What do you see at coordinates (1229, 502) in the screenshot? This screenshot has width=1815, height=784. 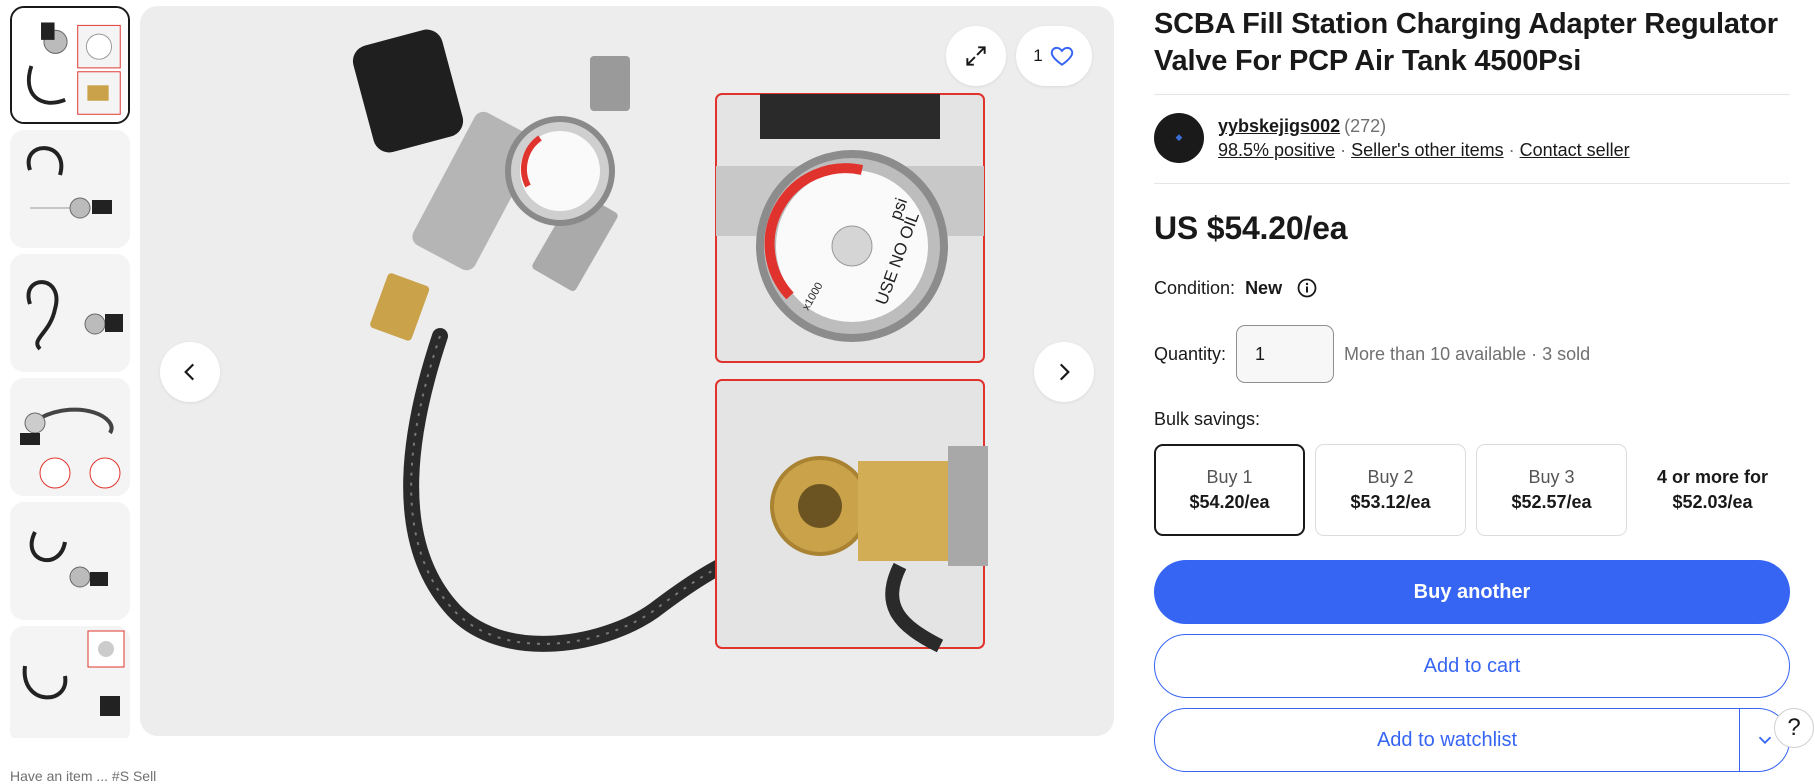 I see `bulk-option-price: $54.20/ea` at bounding box center [1229, 502].